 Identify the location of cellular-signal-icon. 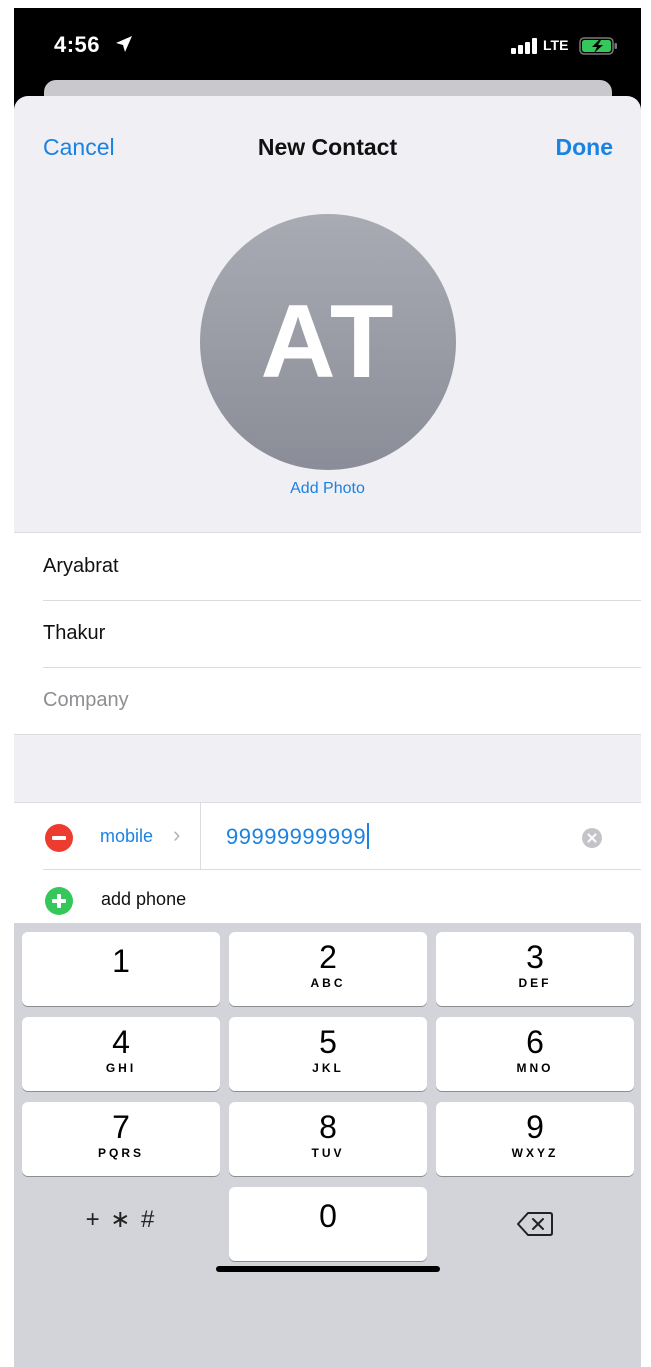
(524, 46).